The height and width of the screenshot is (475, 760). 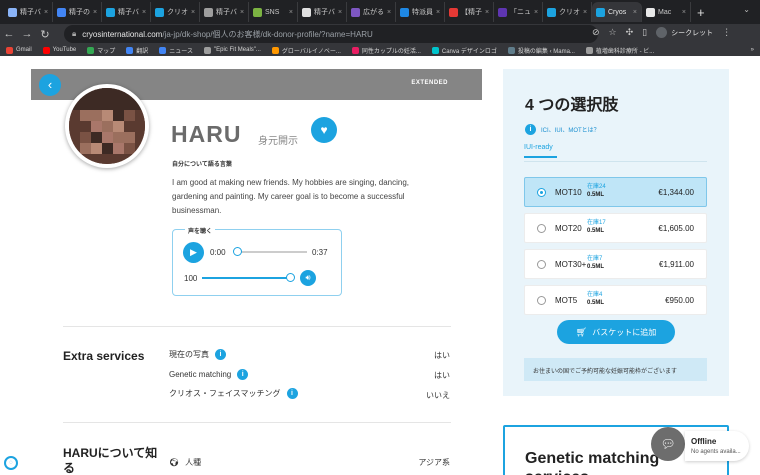 What do you see at coordinates (9, 34) in the screenshot?
I see `back-arrow-icon: ←` at bounding box center [9, 34].